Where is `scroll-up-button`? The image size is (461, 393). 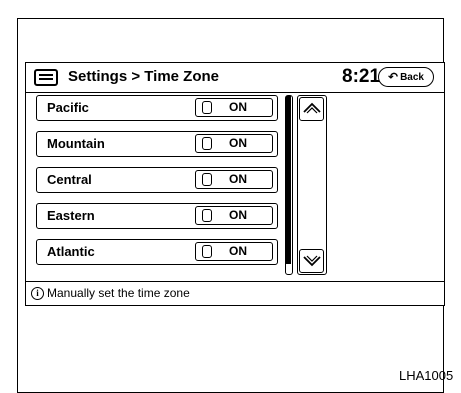 scroll-up-button is located at coordinates (311, 109).